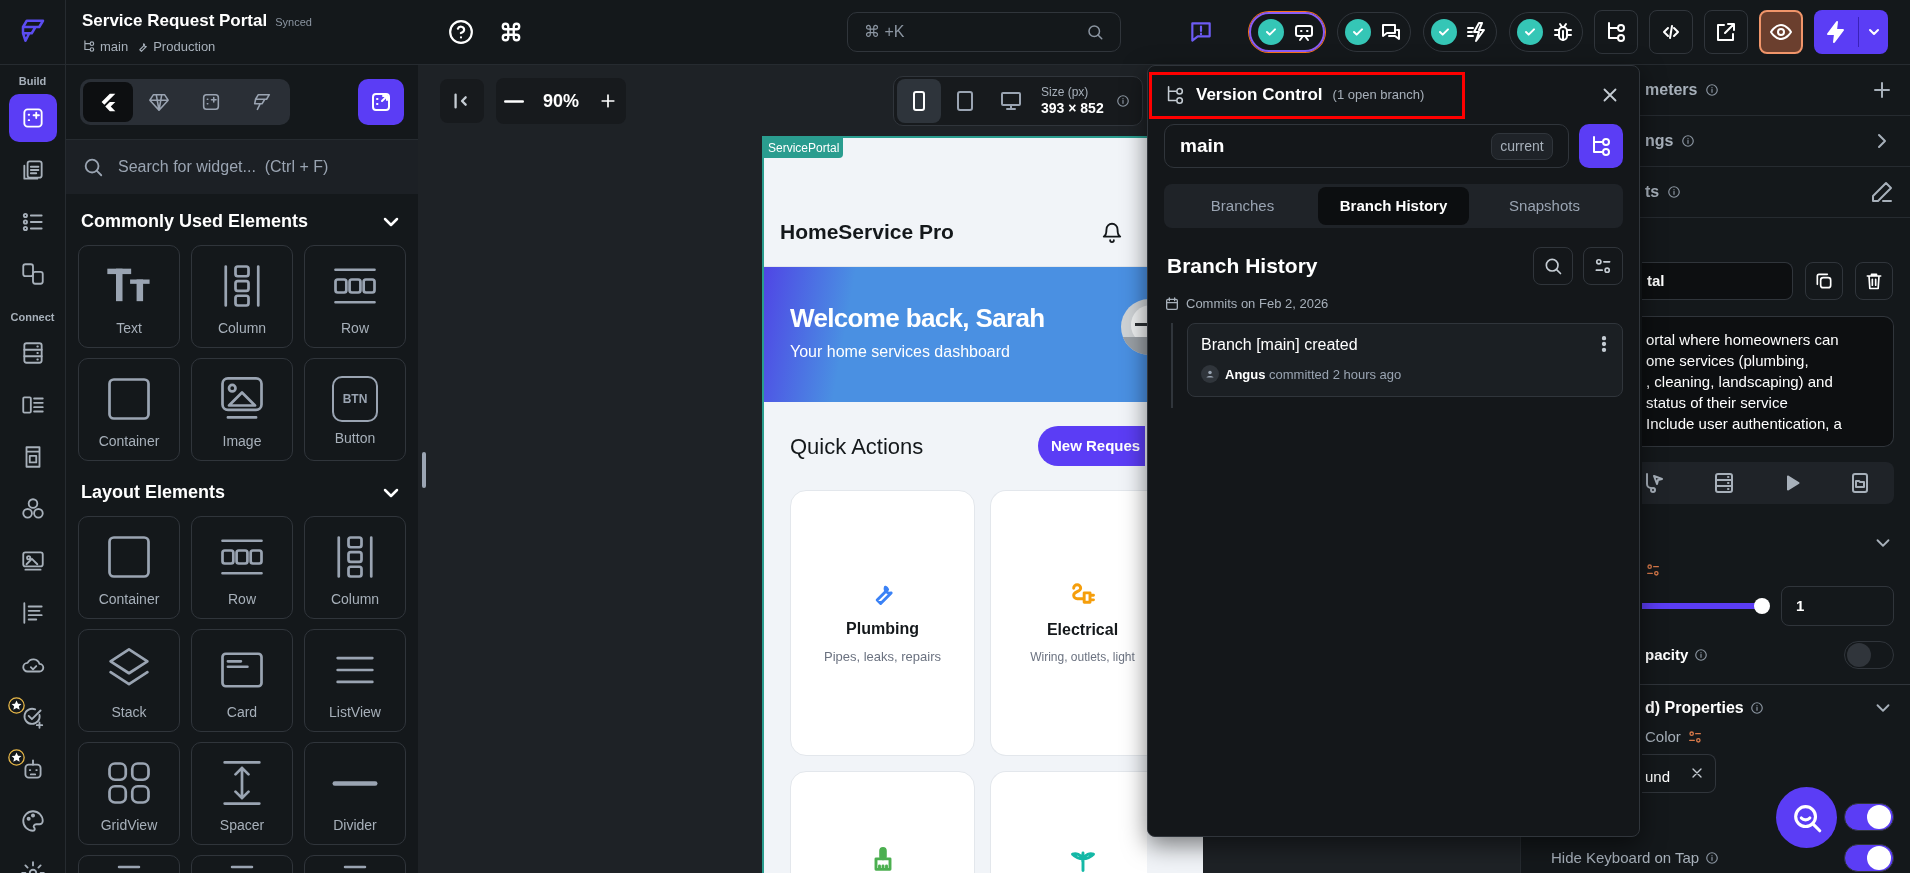 This screenshot has height=873, width=1910. I want to click on zoom-level: 90%, so click(561, 101).